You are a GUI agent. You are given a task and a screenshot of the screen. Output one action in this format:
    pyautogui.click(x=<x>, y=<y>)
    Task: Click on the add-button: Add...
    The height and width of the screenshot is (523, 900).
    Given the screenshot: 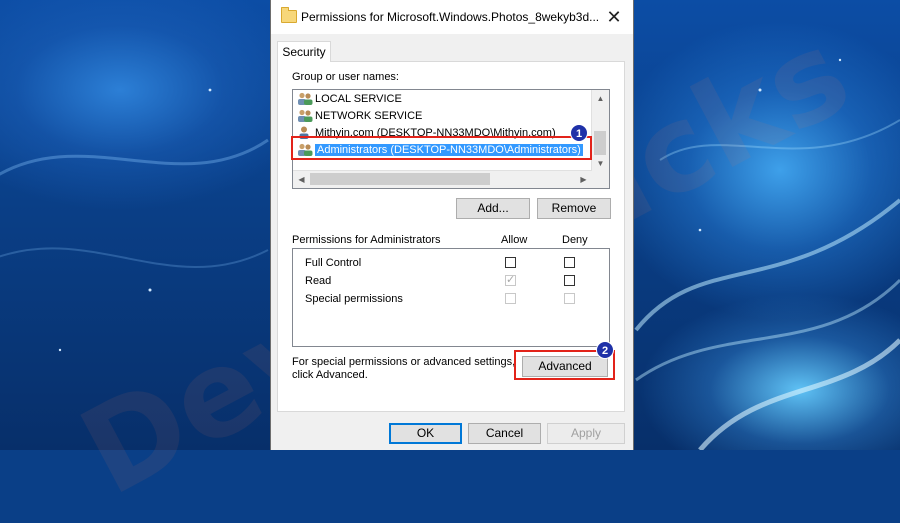 What is the action you would take?
    pyautogui.click(x=493, y=208)
    